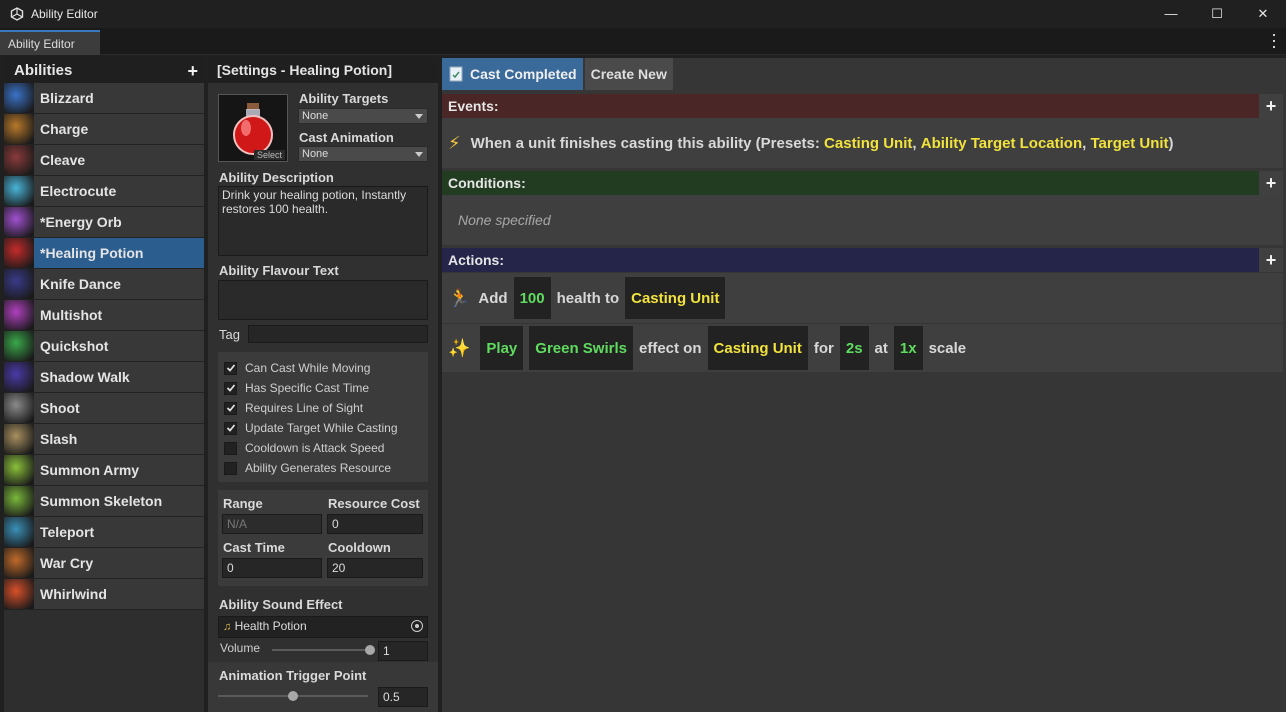 This screenshot has height=712, width=1286. What do you see at coordinates (60, 408) in the screenshot?
I see `ability-item-label: Shoot` at bounding box center [60, 408].